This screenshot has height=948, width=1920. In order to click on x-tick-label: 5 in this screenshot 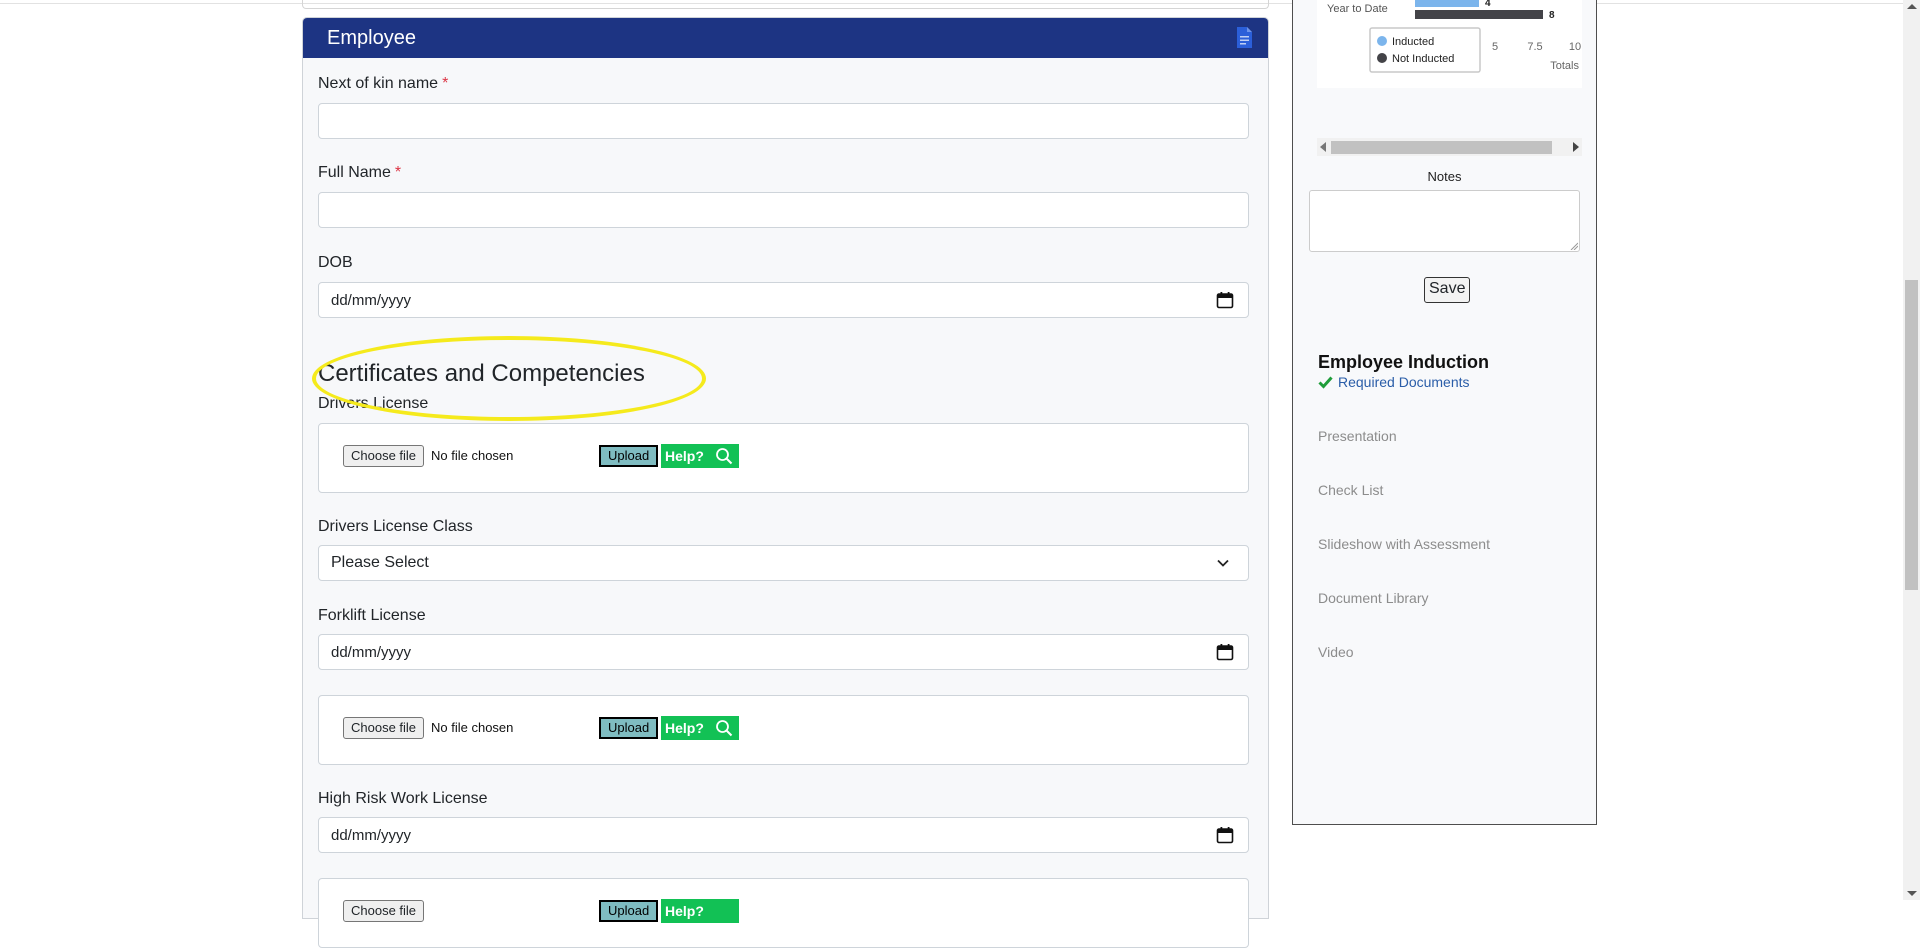, I will do `click(1495, 47)`.